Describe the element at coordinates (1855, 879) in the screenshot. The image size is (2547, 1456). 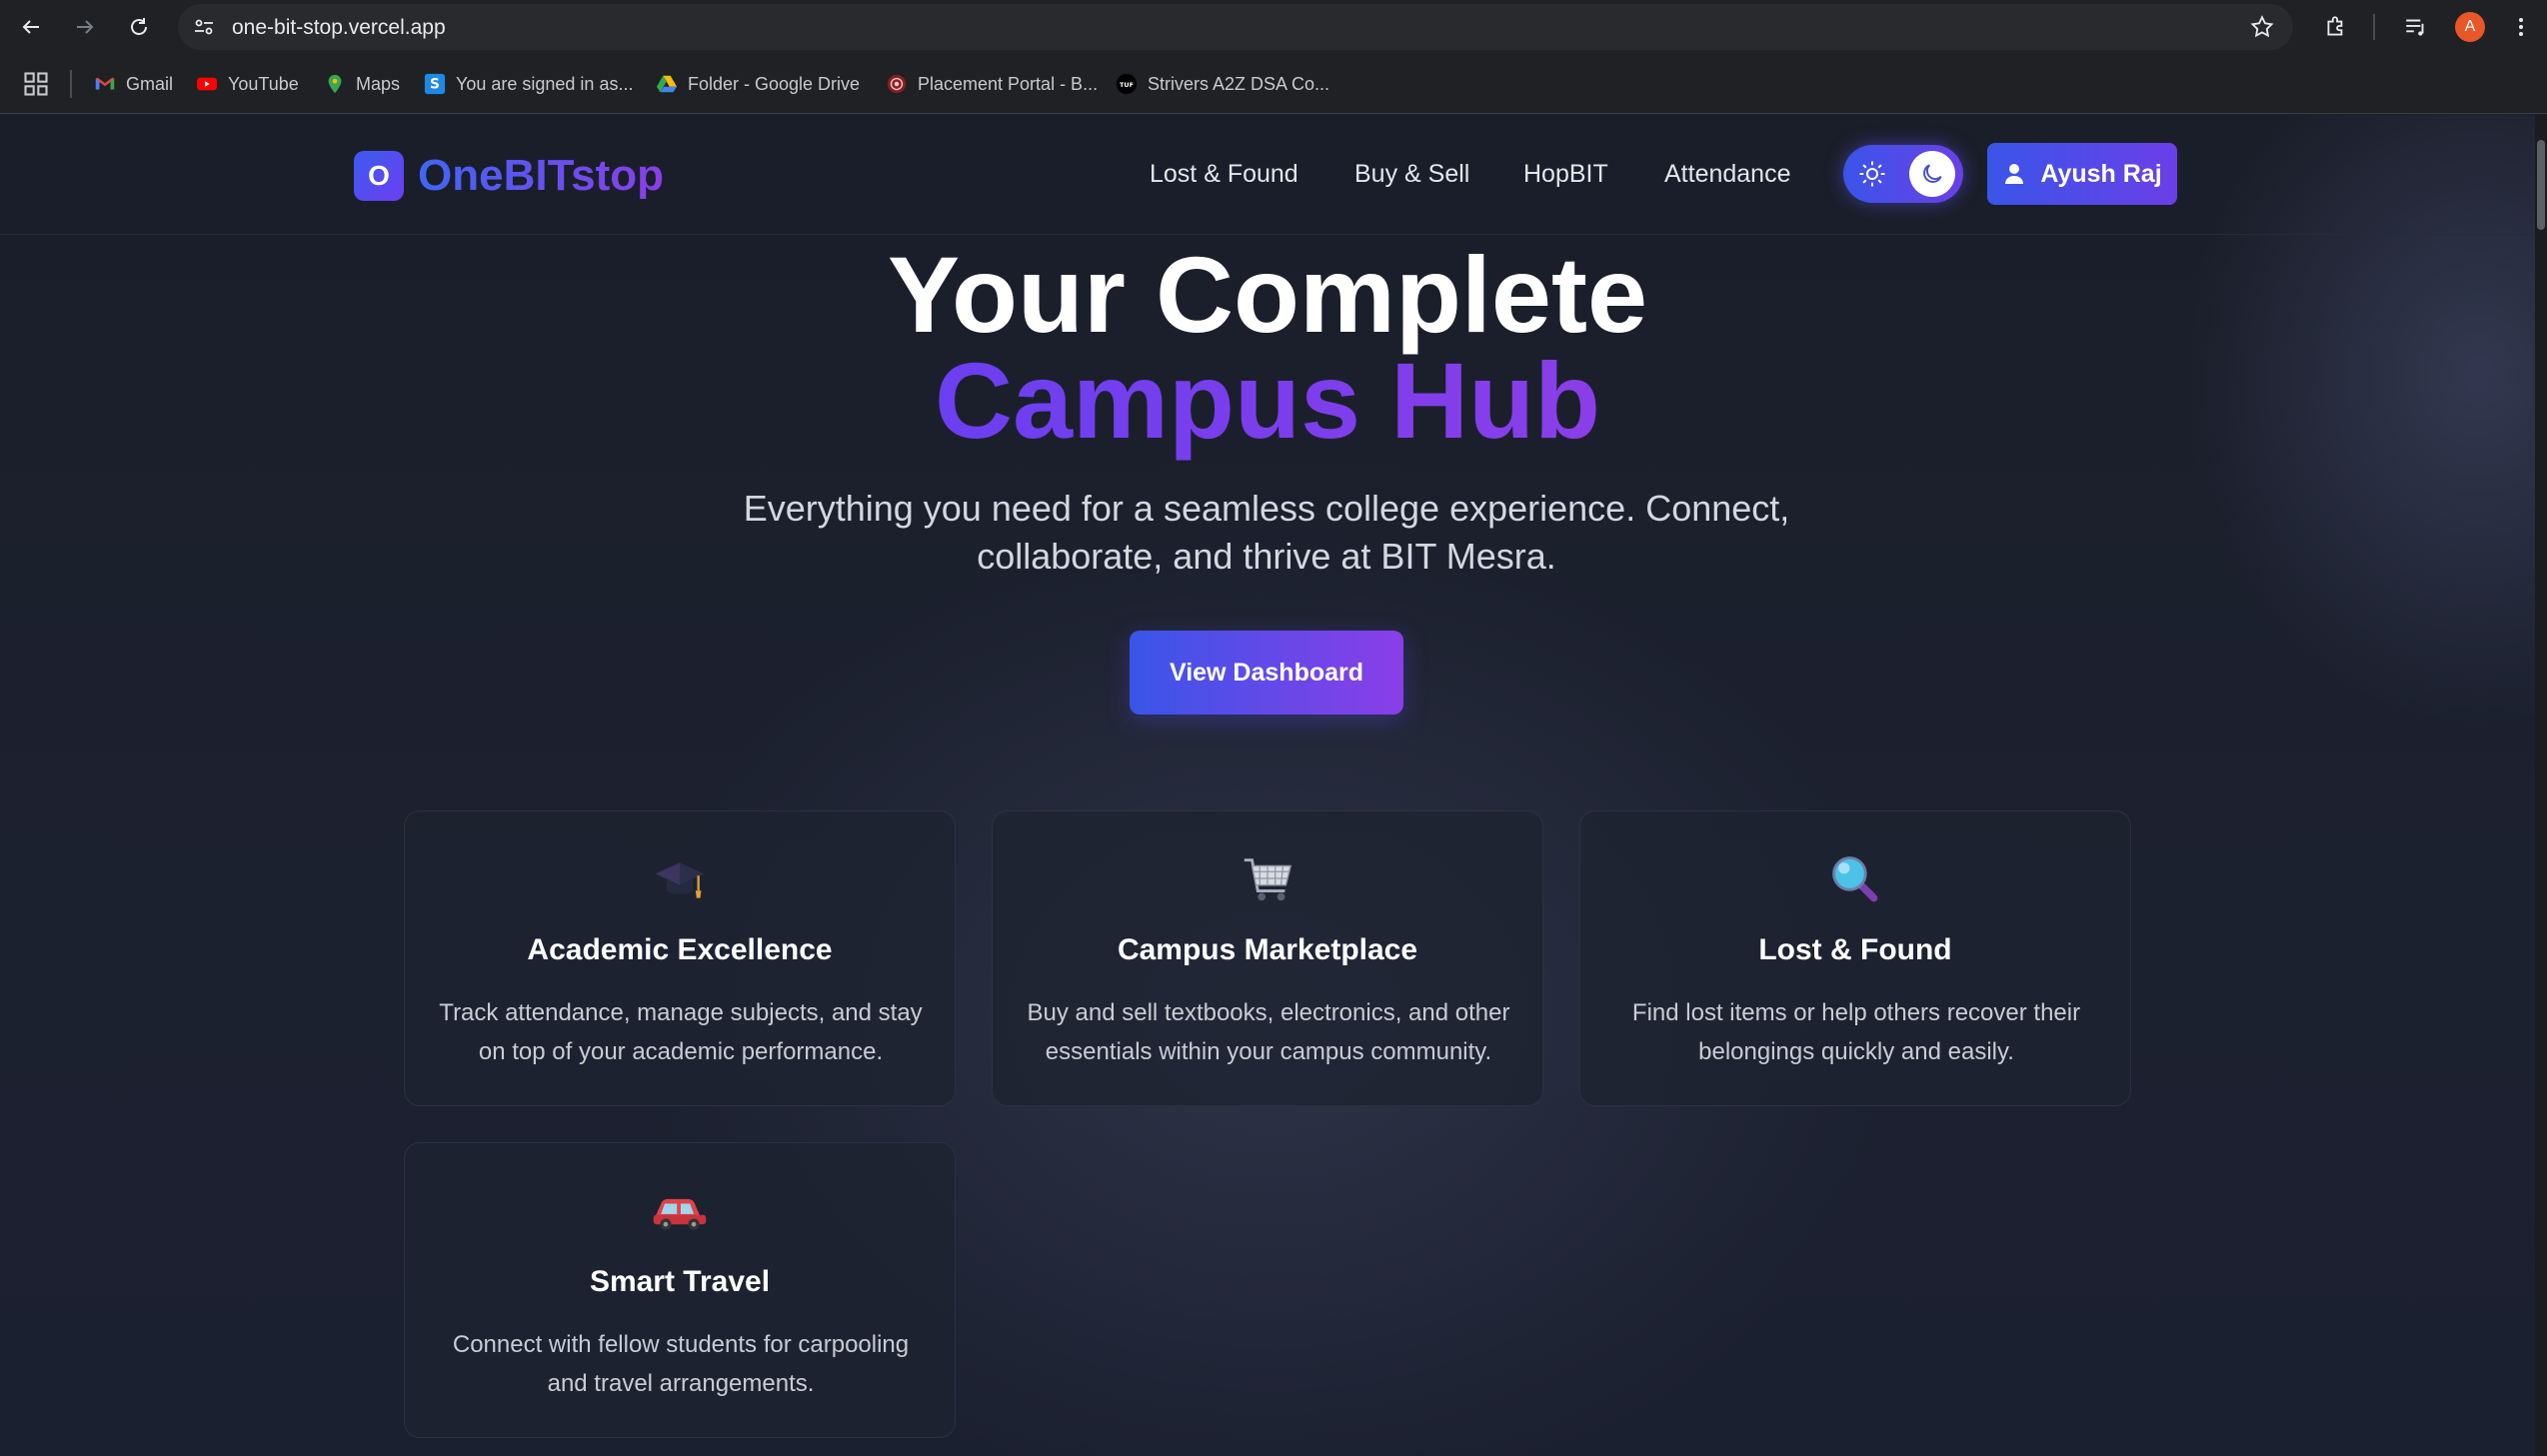
I see `magnifying-glass-icon` at that location.